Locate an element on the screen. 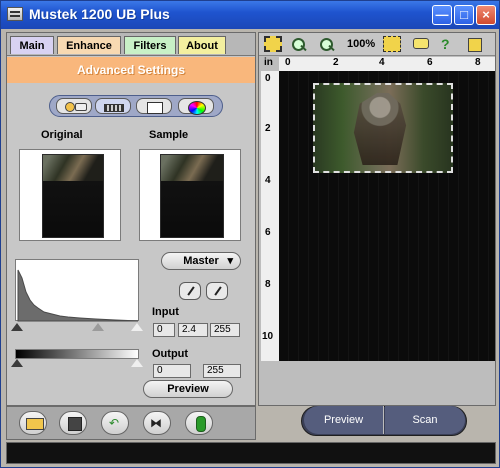 The image size is (500, 468). histogram-button is located at coordinates (113, 106).